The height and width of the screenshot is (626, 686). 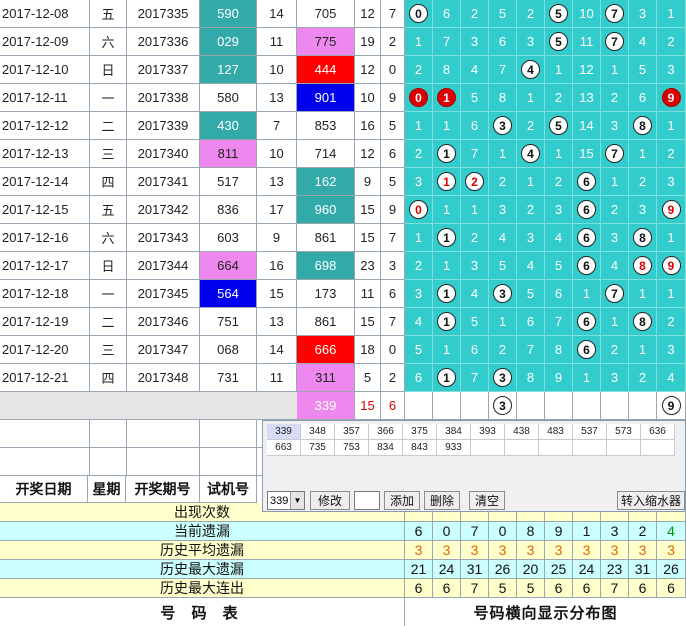 What do you see at coordinates (419, 569) in the screenshot?
I see `stat-value: 21` at bounding box center [419, 569].